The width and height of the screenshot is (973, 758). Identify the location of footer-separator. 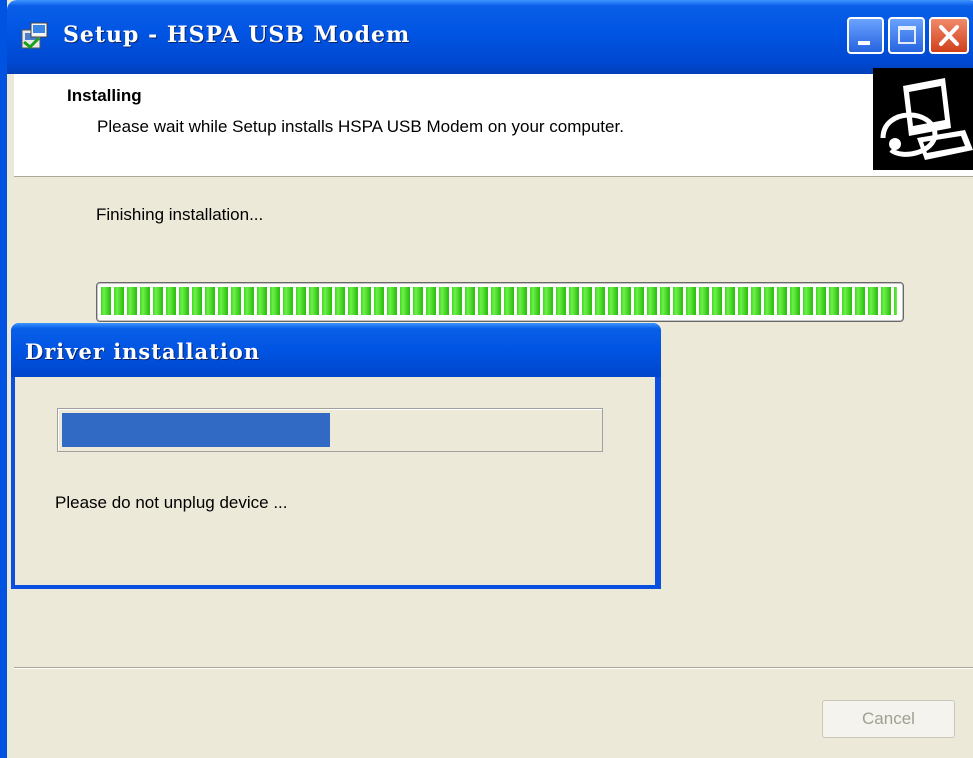
(493, 668).